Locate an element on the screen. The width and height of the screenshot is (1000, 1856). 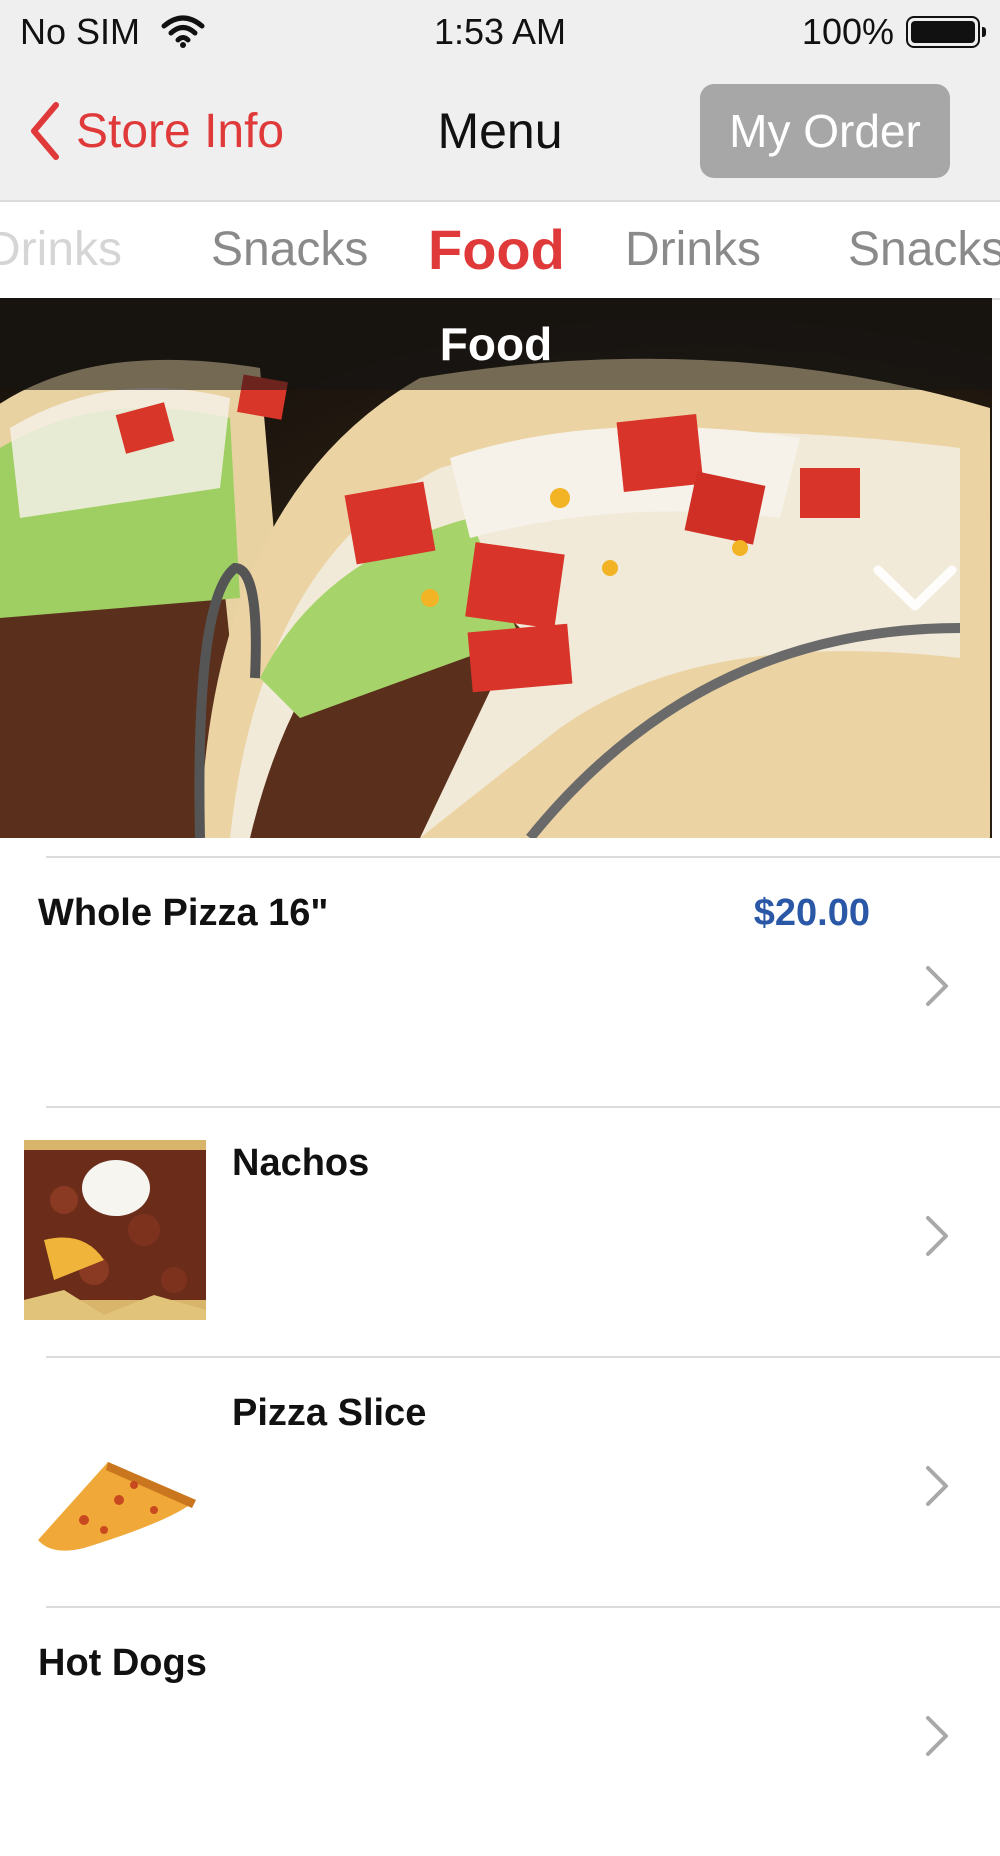
list-item: Pizza Slice is located at coordinates (500, 1481).